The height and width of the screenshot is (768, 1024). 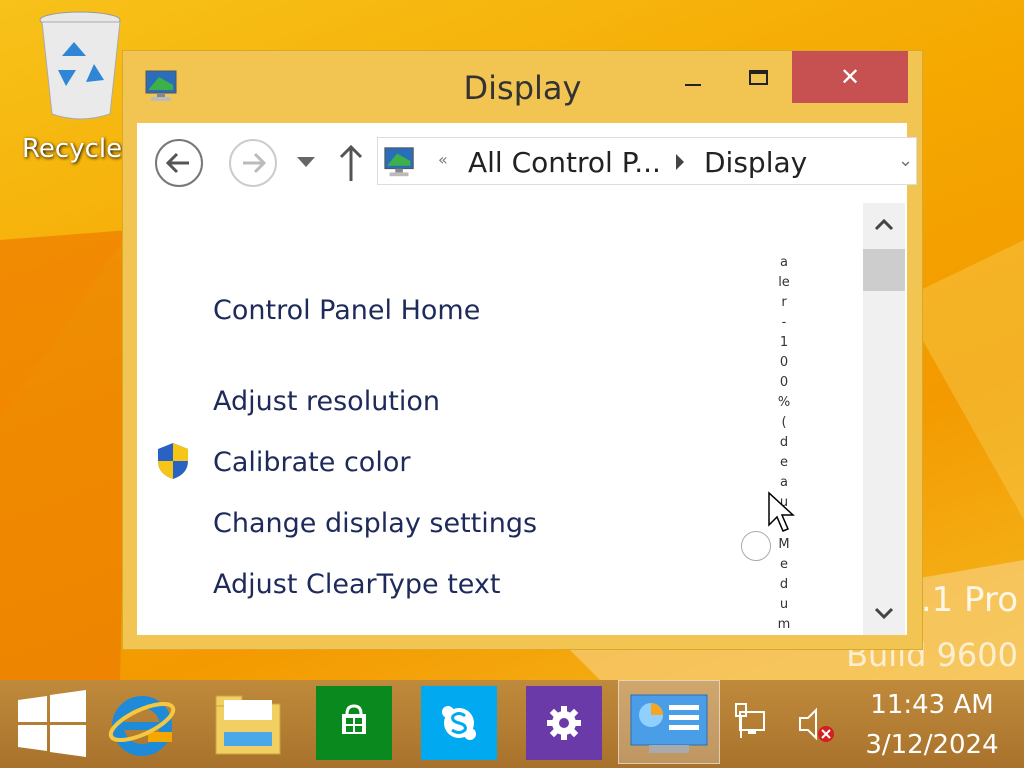 I want to click on network-icon, so click(x=754, y=722).